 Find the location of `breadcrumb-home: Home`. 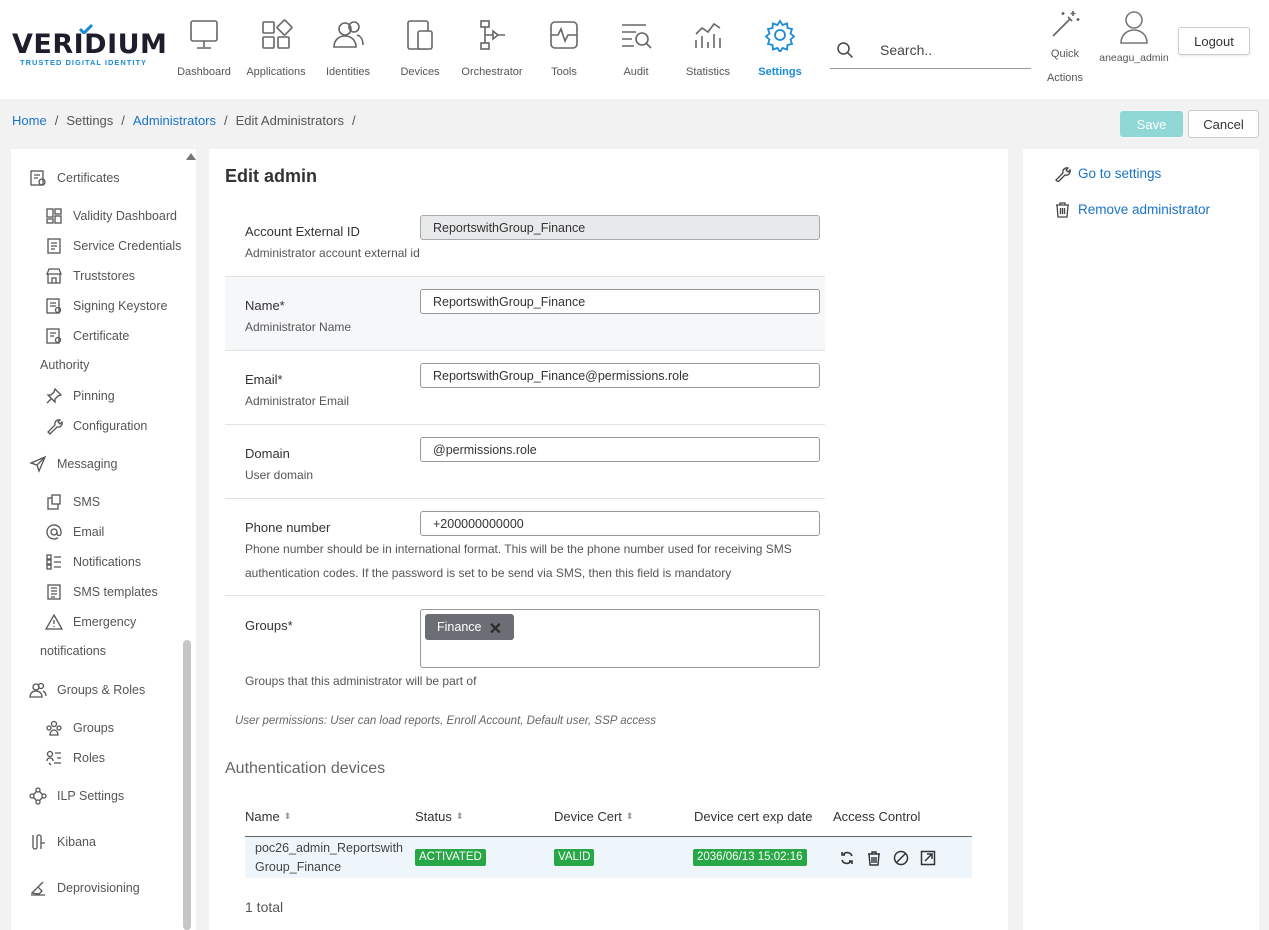

breadcrumb-home: Home is located at coordinates (29, 120).